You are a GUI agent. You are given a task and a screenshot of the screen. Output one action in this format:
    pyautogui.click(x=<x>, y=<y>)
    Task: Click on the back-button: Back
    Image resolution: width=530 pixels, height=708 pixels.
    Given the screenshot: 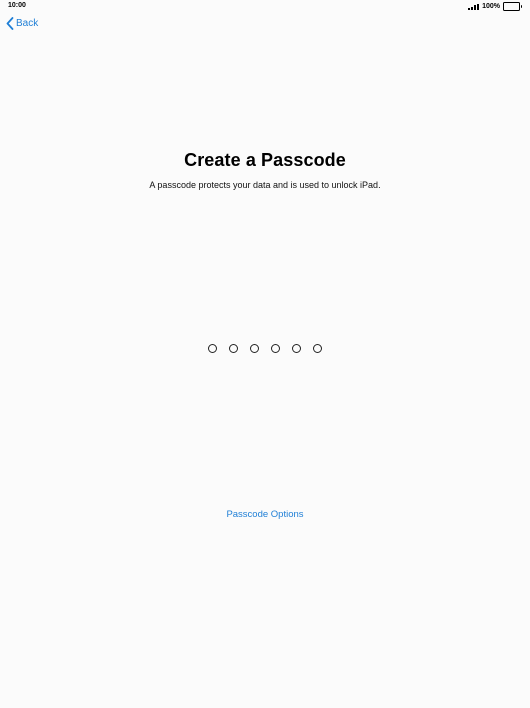 What is the action you would take?
    pyautogui.click(x=22, y=23)
    